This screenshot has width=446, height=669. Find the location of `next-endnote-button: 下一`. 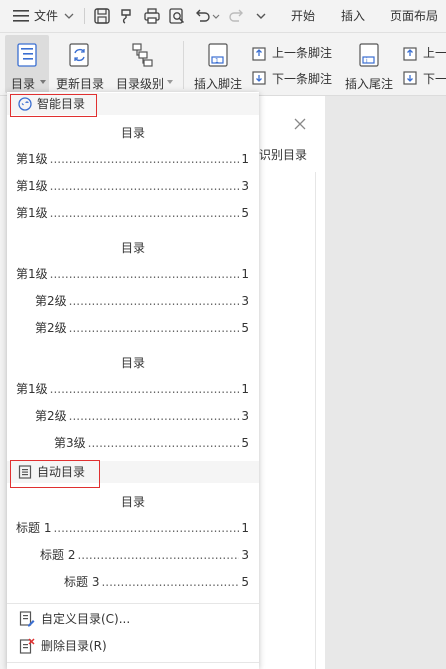

next-endnote-button: 下一 is located at coordinates (424, 79).